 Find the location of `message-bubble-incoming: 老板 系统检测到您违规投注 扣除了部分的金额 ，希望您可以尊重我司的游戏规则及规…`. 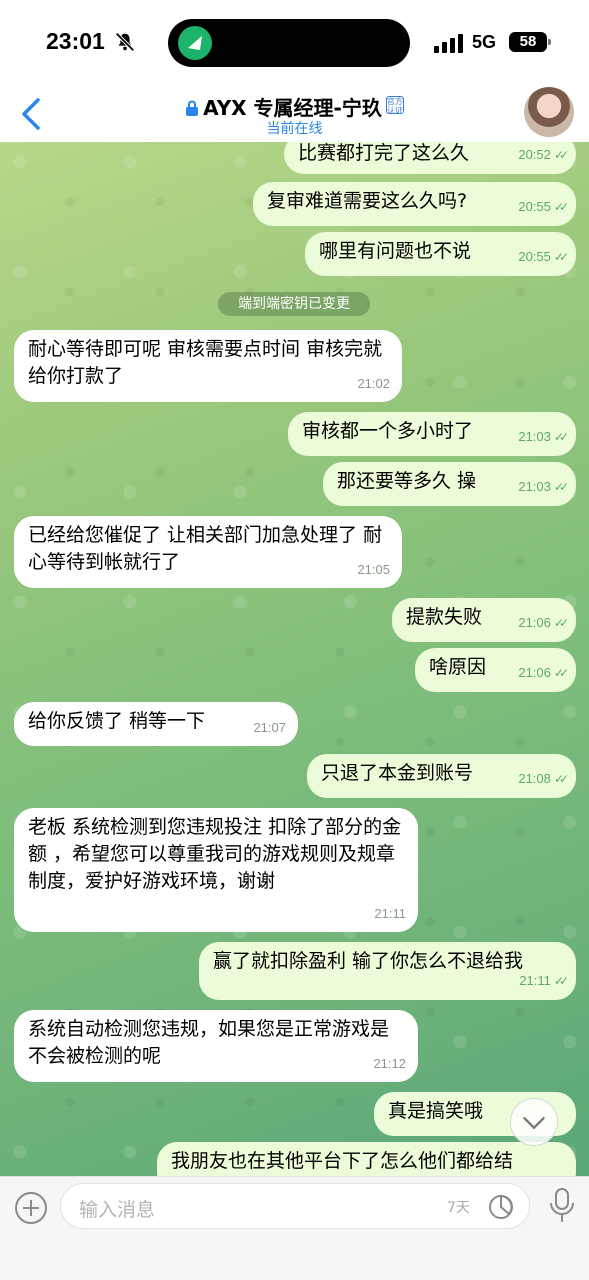

message-bubble-incoming: 老板 系统检测到您违规投注 扣除了部分的金额 ，希望您可以尊重我司的游戏规则及规… is located at coordinates (216, 870).